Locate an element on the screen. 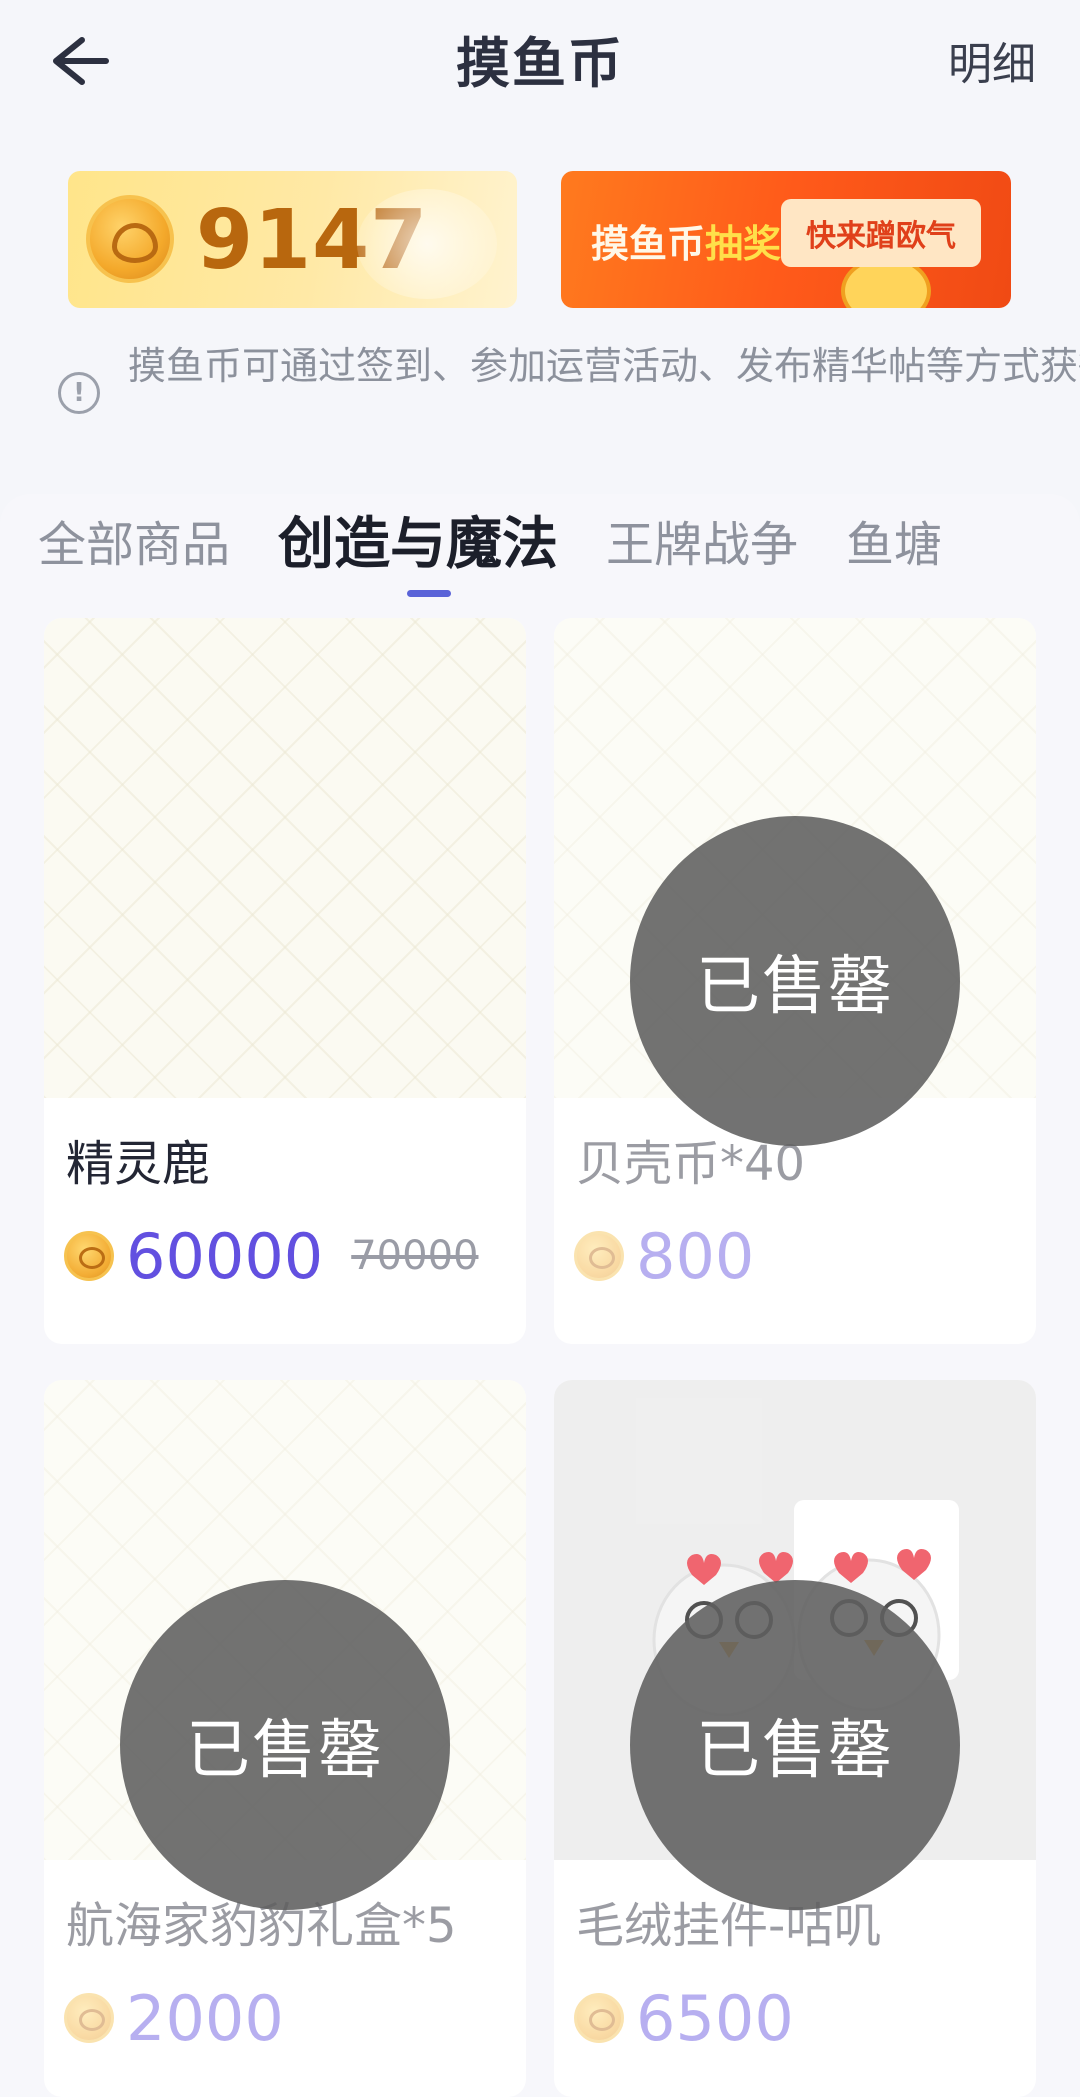  price-row: 6500 is located at coordinates (684, 2018).